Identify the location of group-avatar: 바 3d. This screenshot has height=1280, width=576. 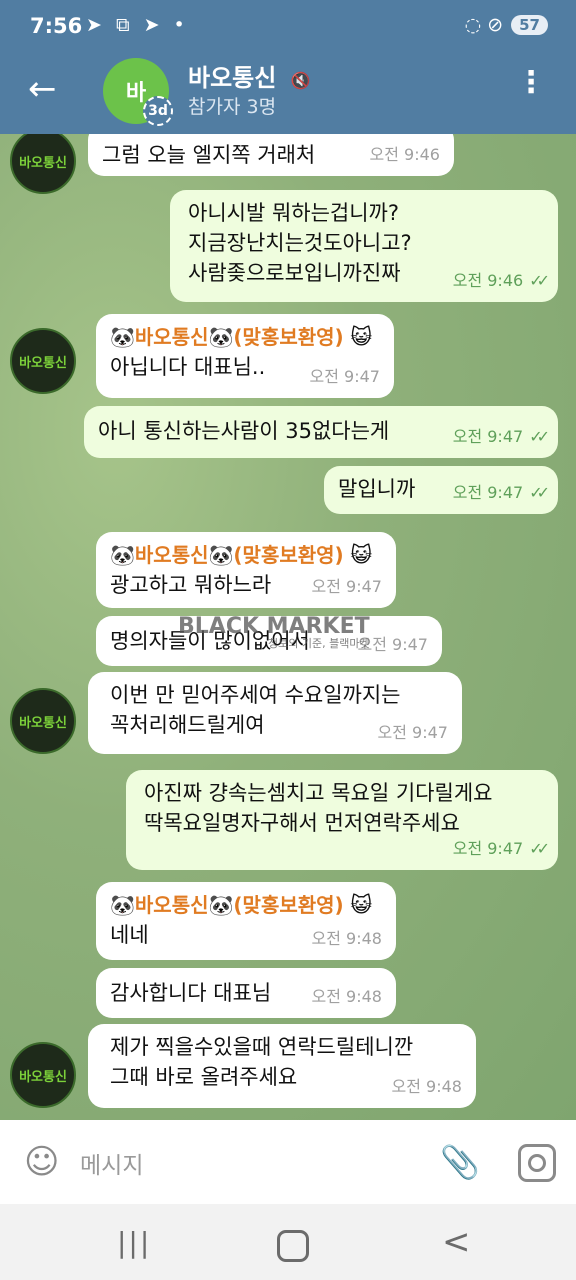
(138, 92).